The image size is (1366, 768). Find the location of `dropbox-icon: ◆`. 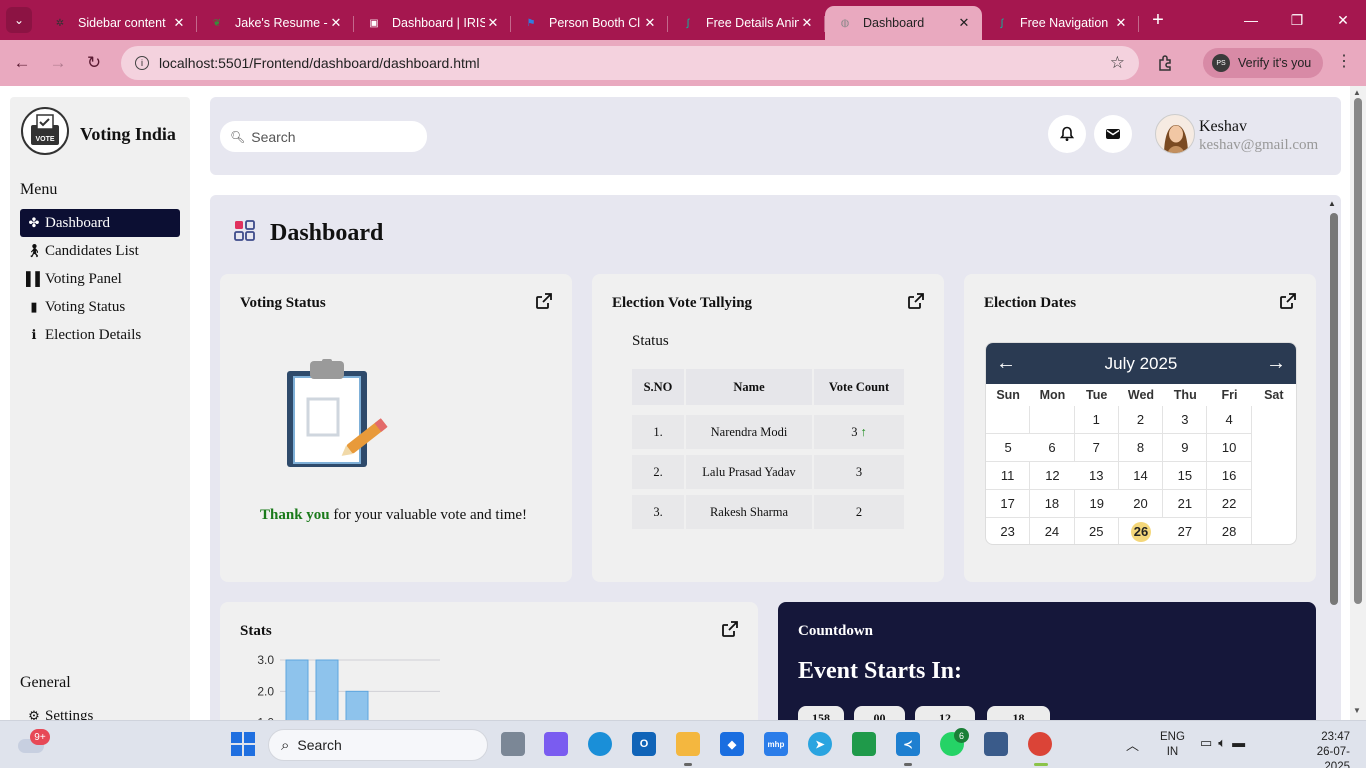

dropbox-icon: ◆ is located at coordinates (732, 744).